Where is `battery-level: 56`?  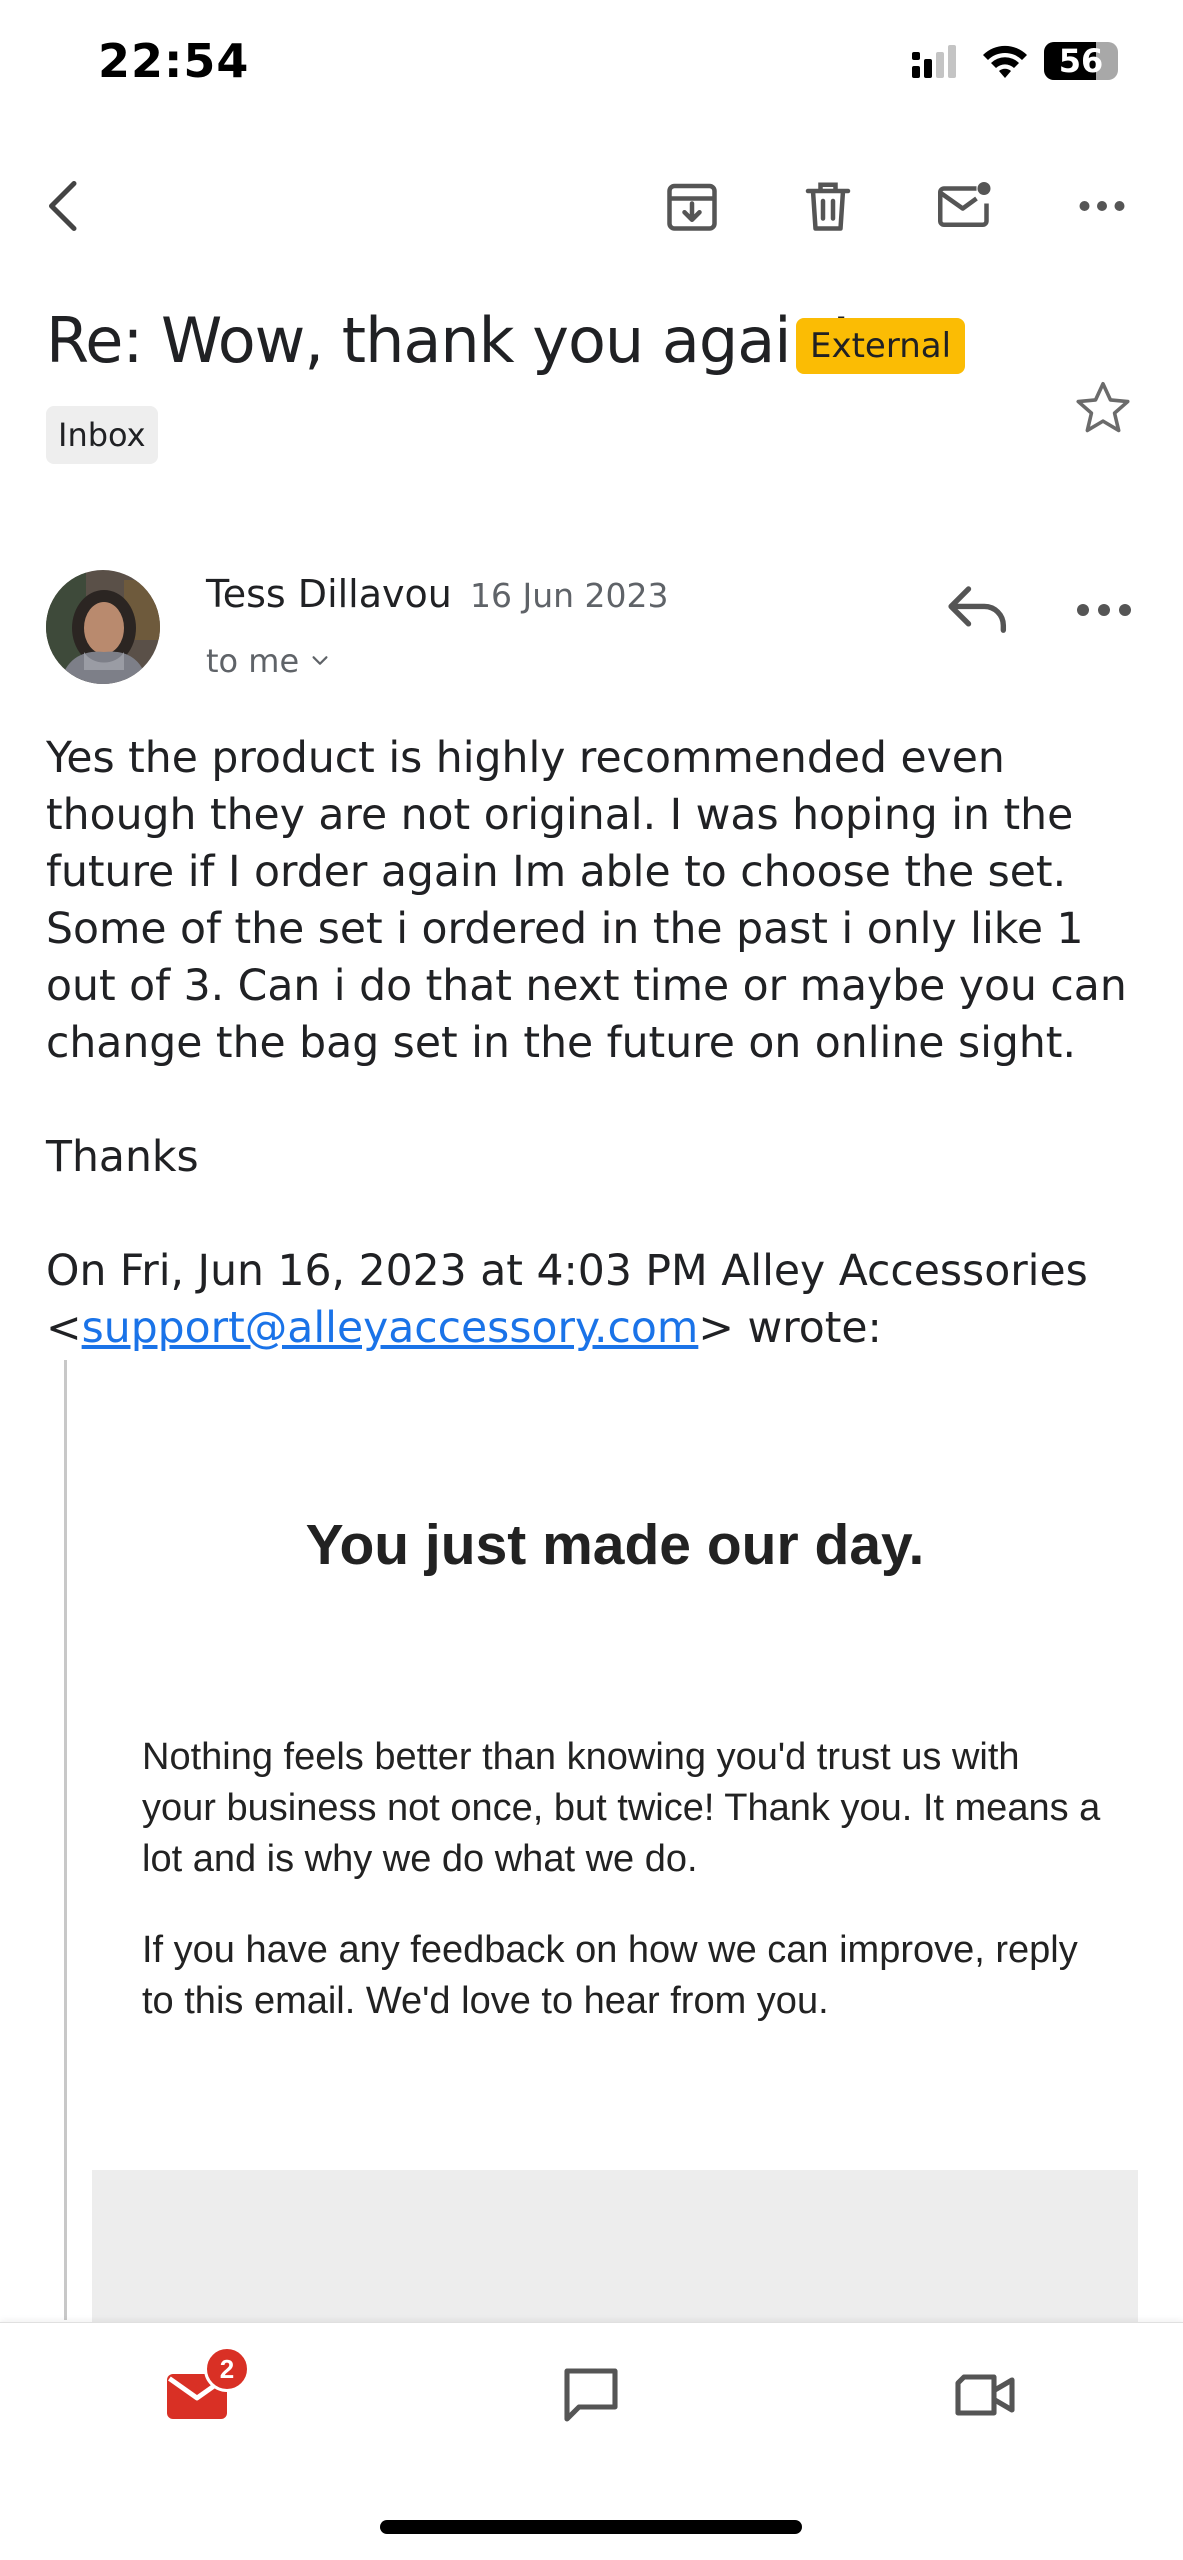
battery-level: 56 is located at coordinates (1081, 61).